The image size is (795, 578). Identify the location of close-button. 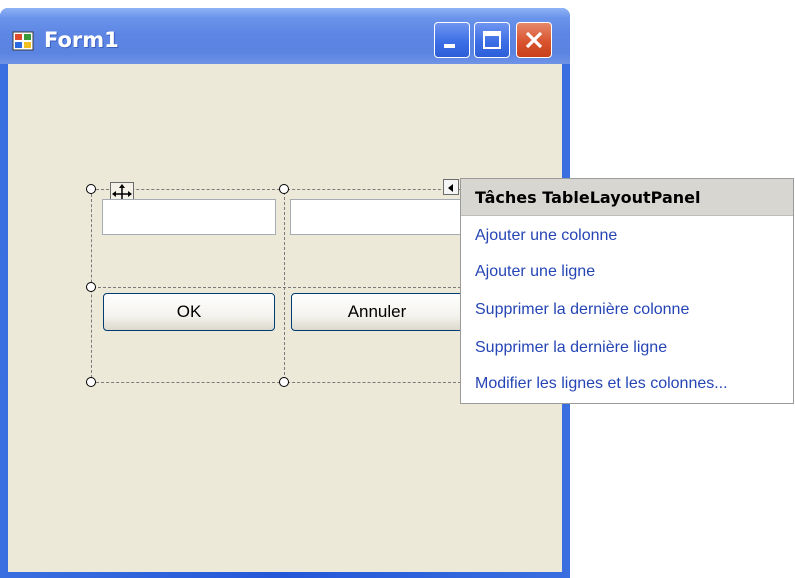
(534, 40).